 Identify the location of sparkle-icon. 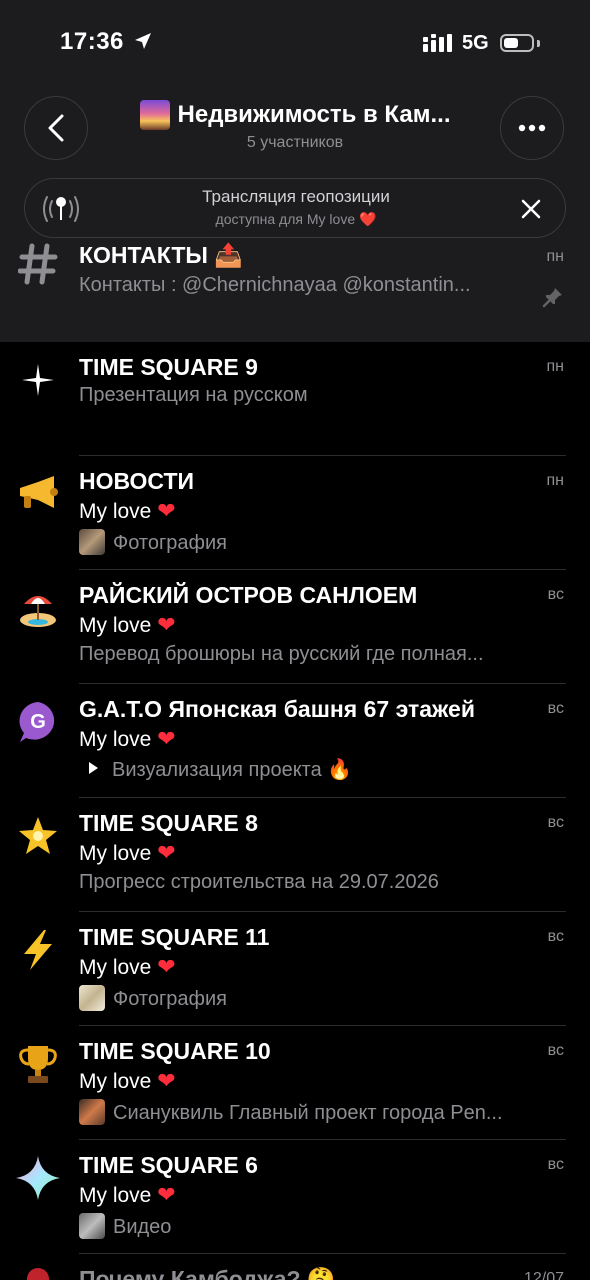
(38, 380).